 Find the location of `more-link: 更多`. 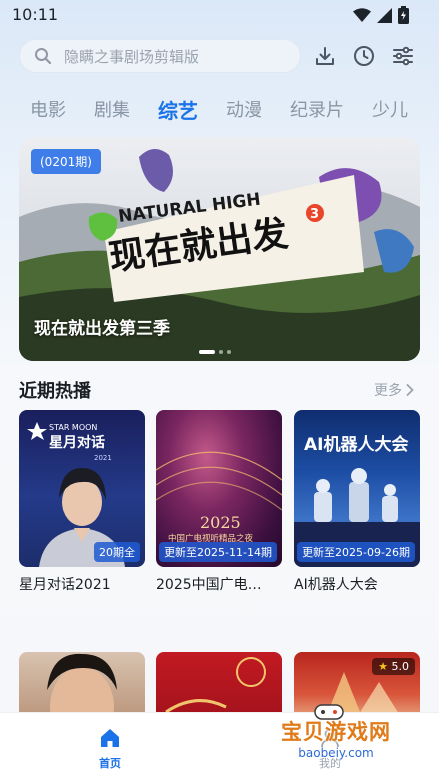

more-link: 更多 is located at coordinates (394, 390).